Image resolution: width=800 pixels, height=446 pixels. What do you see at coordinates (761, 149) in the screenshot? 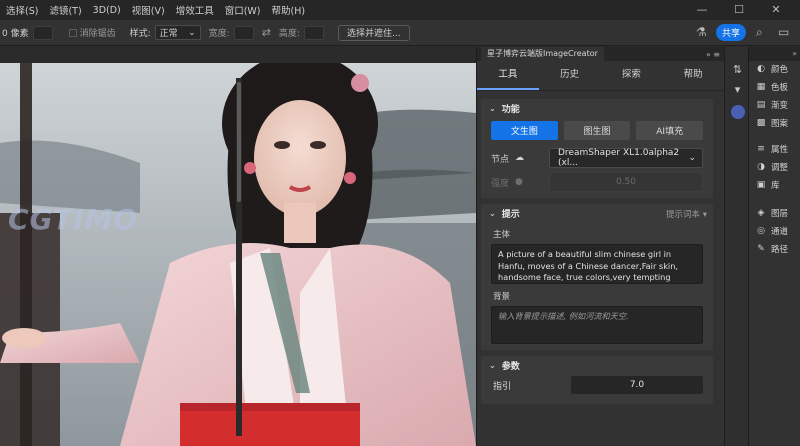
I see `properties-icon: ≡` at bounding box center [761, 149].